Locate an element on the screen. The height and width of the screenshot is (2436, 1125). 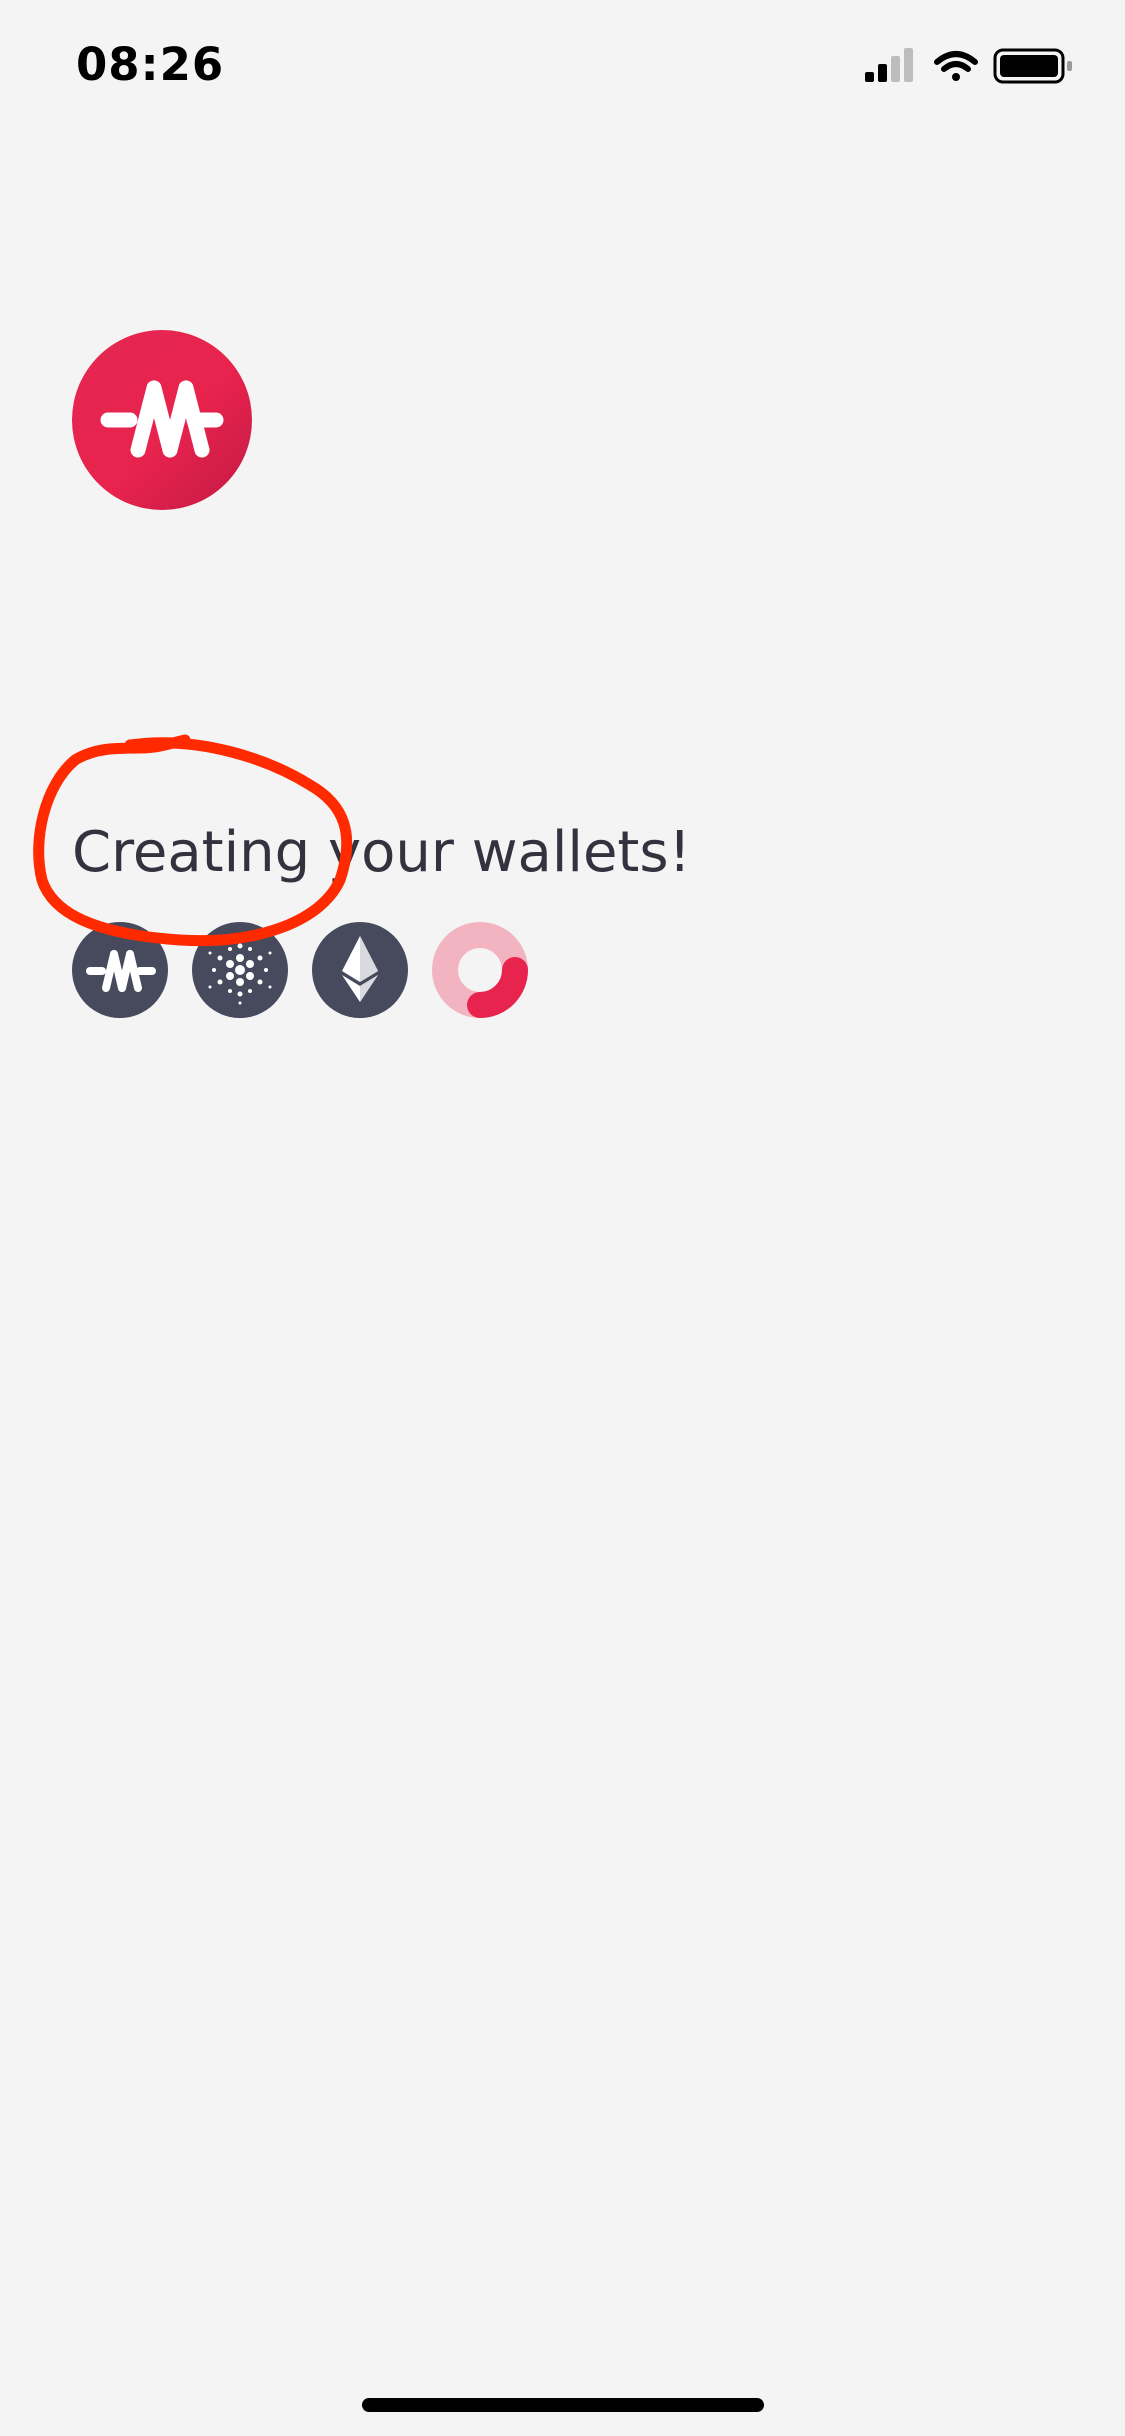
status-icons is located at coordinates (968, 66).